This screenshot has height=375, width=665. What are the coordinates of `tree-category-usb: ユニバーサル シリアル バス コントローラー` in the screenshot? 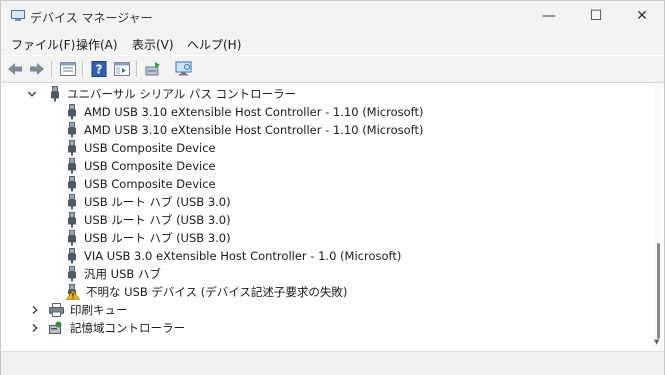 It's located at (161, 94).